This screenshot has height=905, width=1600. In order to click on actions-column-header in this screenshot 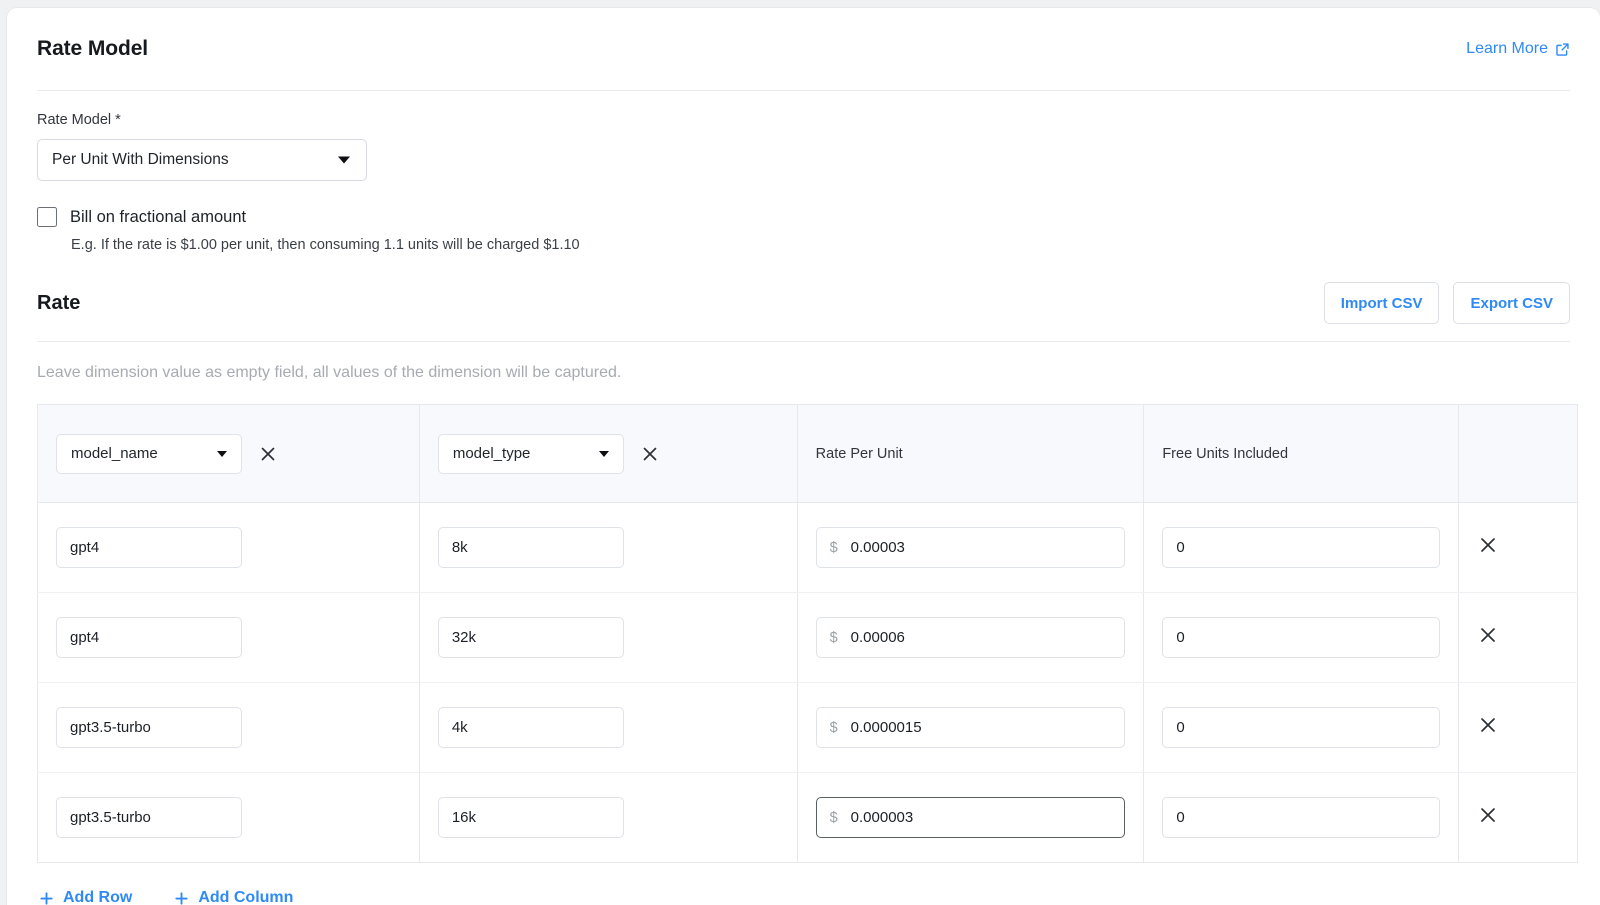, I will do `click(1518, 453)`.